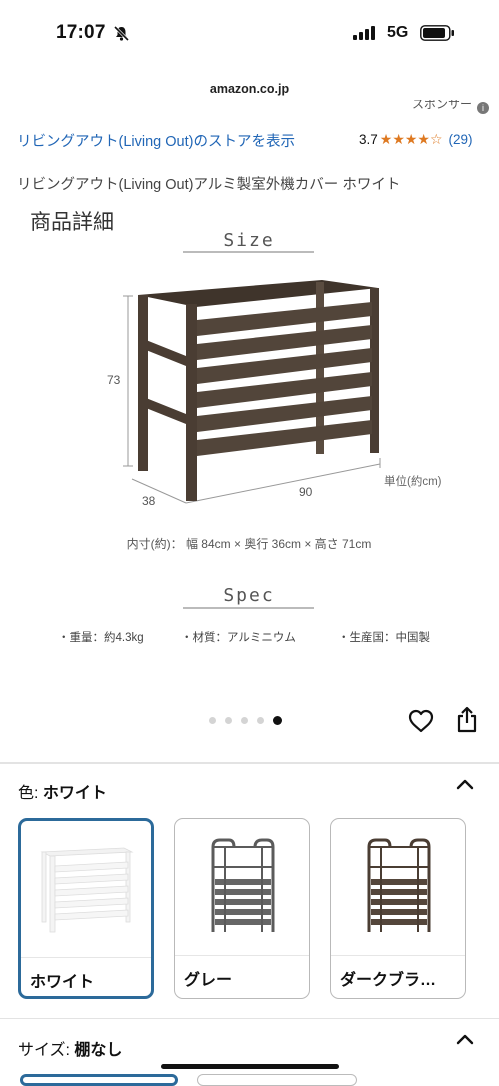 This screenshot has height=1086, width=499. Describe the element at coordinates (413, 481) in the screenshot. I see `unit-label: 単位(約cm)` at that location.